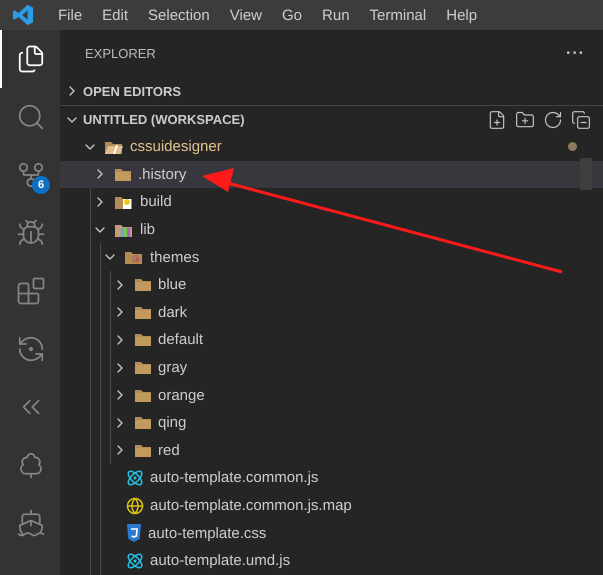 The width and height of the screenshot is (603, 575). I want to click on more-button: ···, so click(575, 53).